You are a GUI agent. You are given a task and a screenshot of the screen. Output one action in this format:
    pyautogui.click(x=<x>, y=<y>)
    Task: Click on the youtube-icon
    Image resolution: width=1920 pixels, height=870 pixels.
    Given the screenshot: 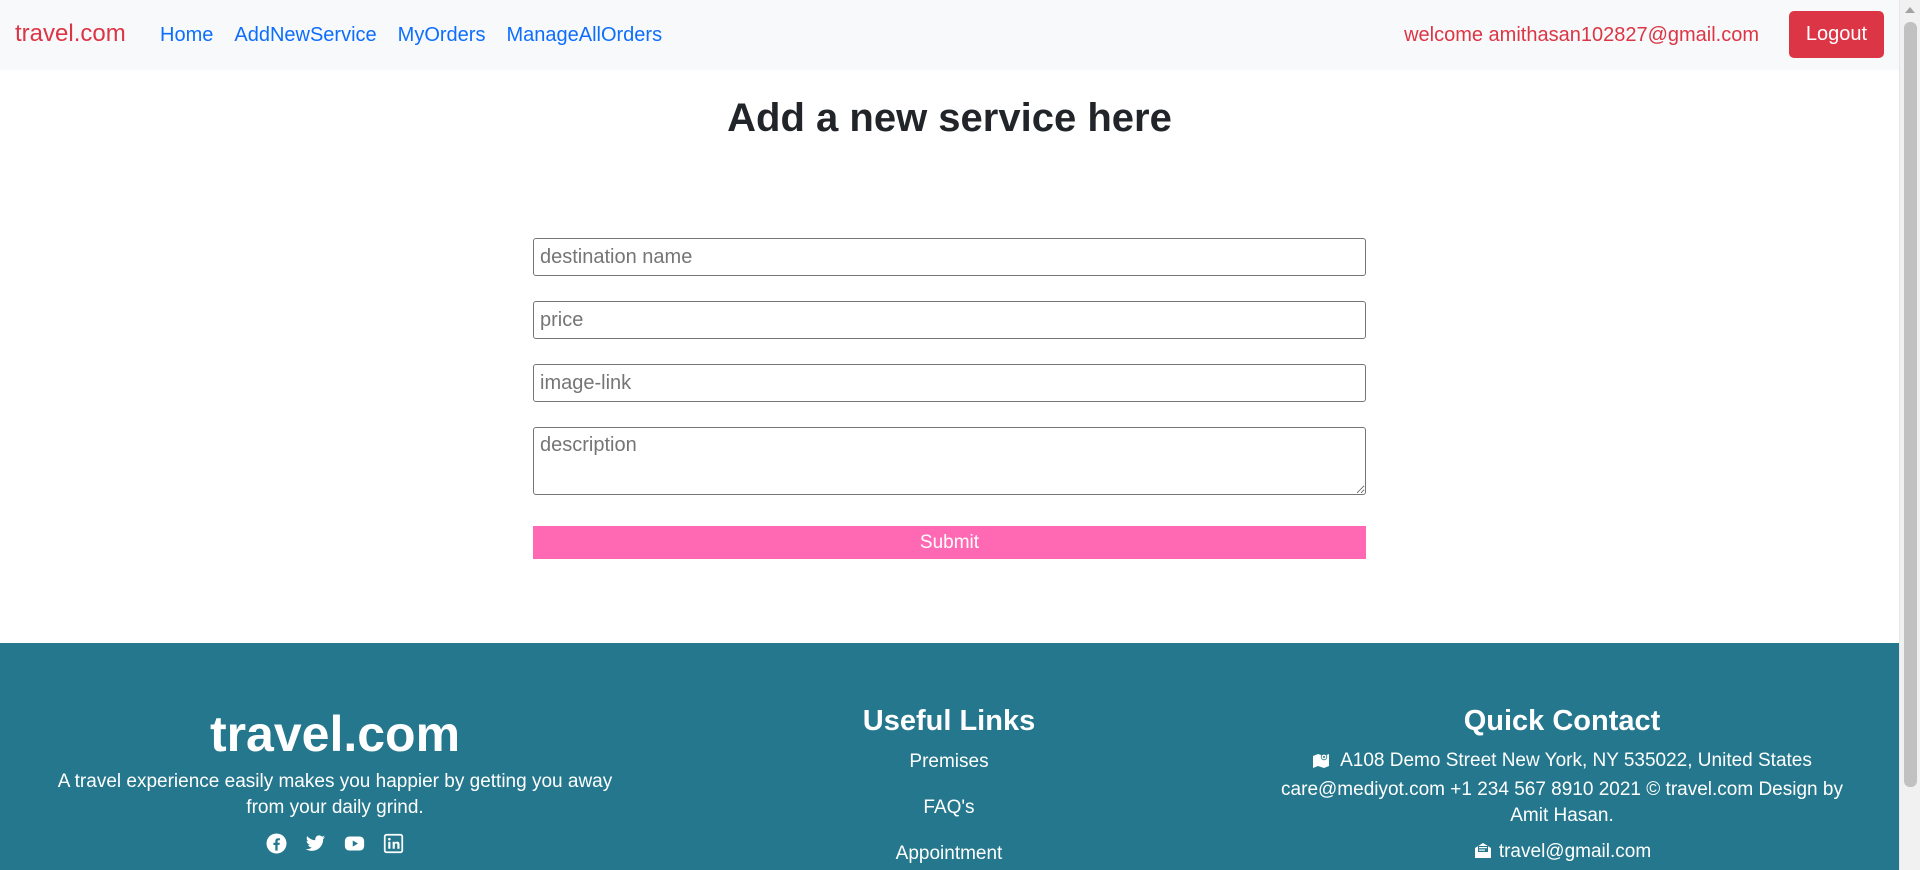 What is the action you would take?
    pyautogui.click(x=354, y=843)
    